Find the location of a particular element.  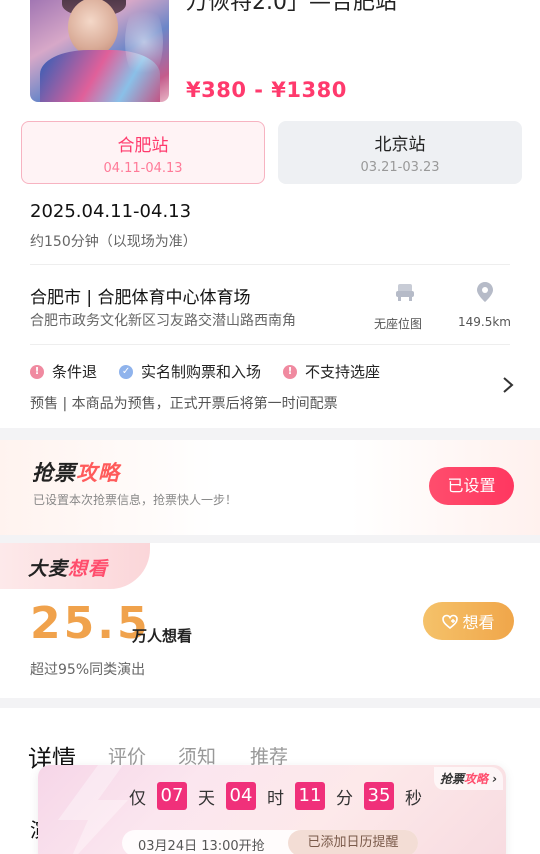

calendar-reminder-button: 已添加日历提醒 is located at coordinates (353, 842).